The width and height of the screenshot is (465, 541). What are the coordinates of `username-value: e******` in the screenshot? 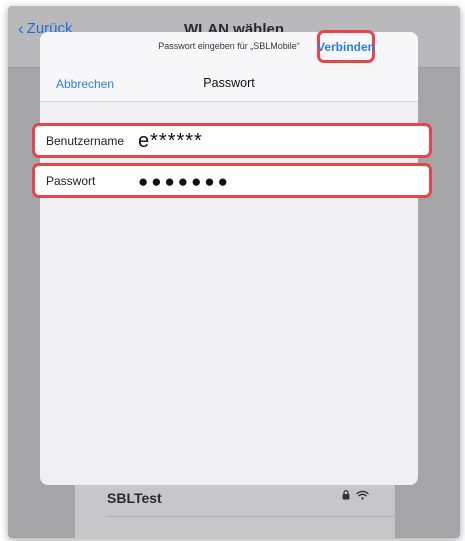 It's located at (170, 141).